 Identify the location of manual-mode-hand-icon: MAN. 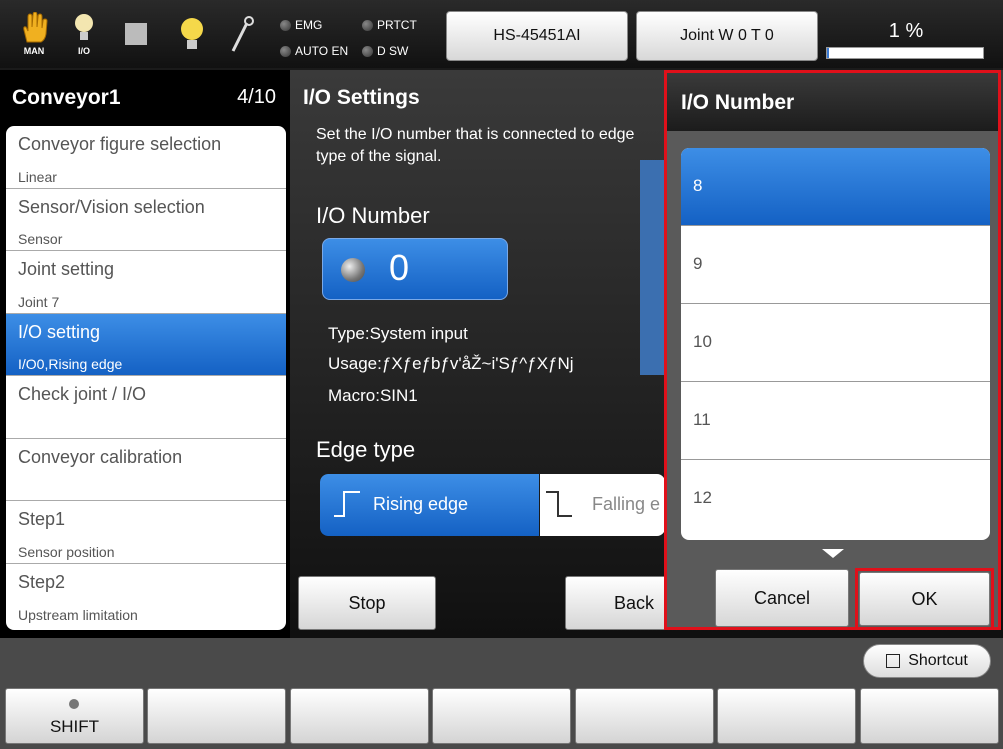
(34, 34).